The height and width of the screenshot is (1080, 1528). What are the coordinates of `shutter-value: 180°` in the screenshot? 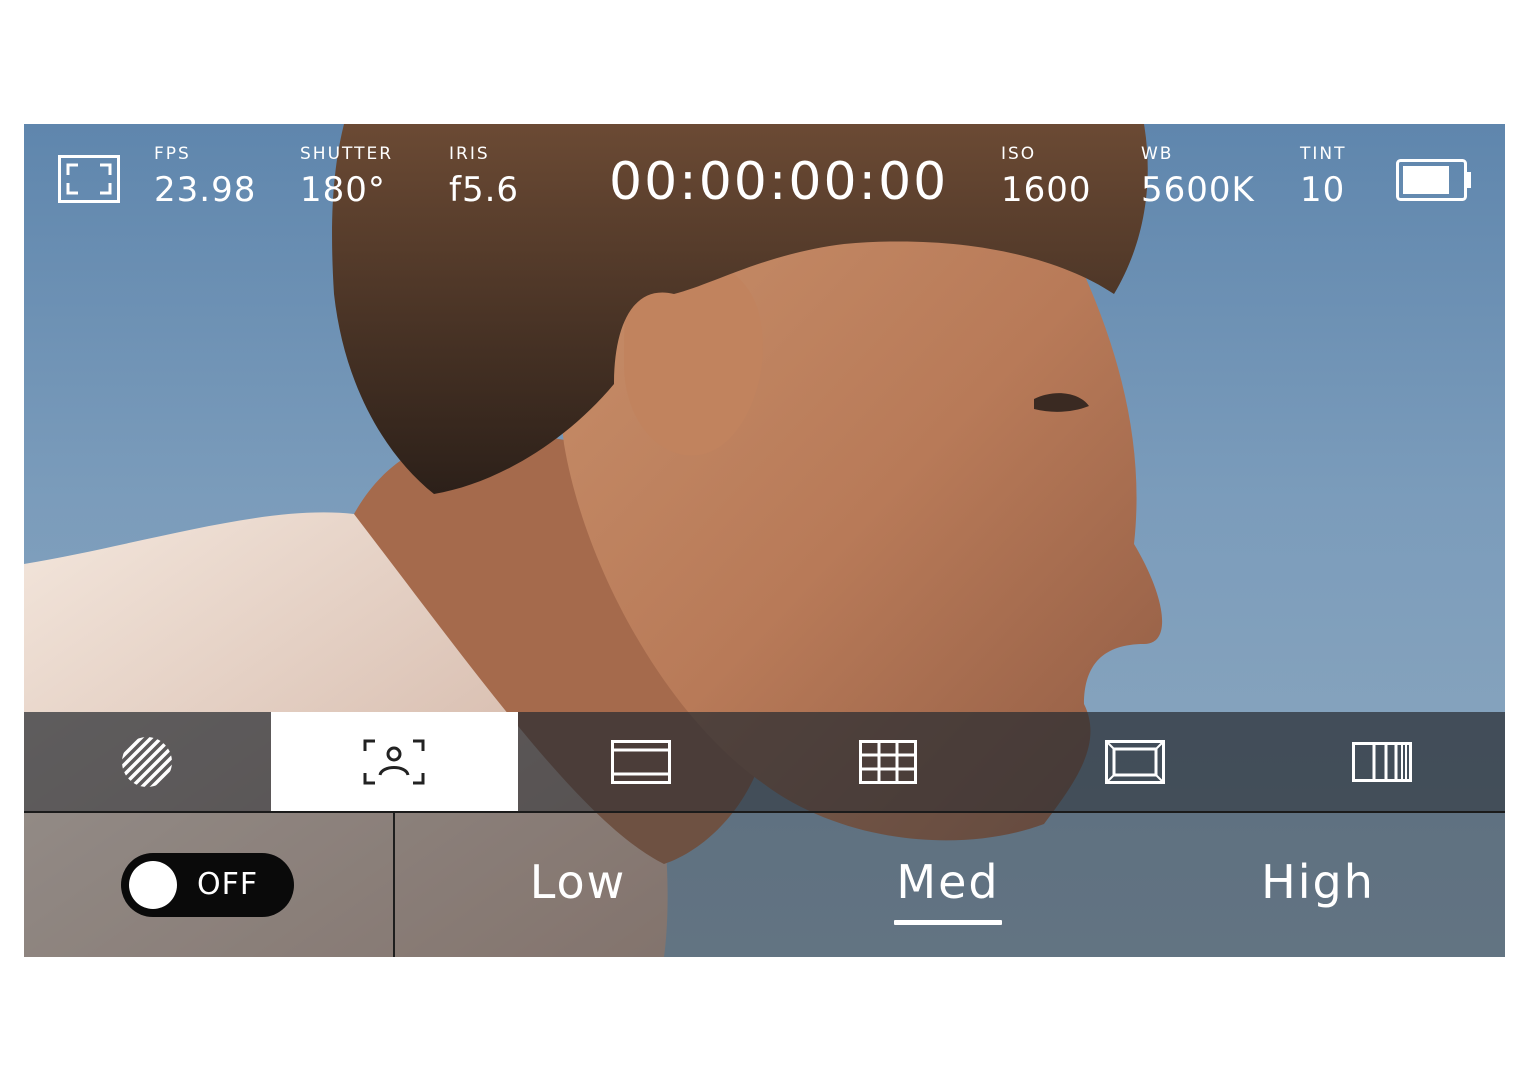 It's located at (343, 190).